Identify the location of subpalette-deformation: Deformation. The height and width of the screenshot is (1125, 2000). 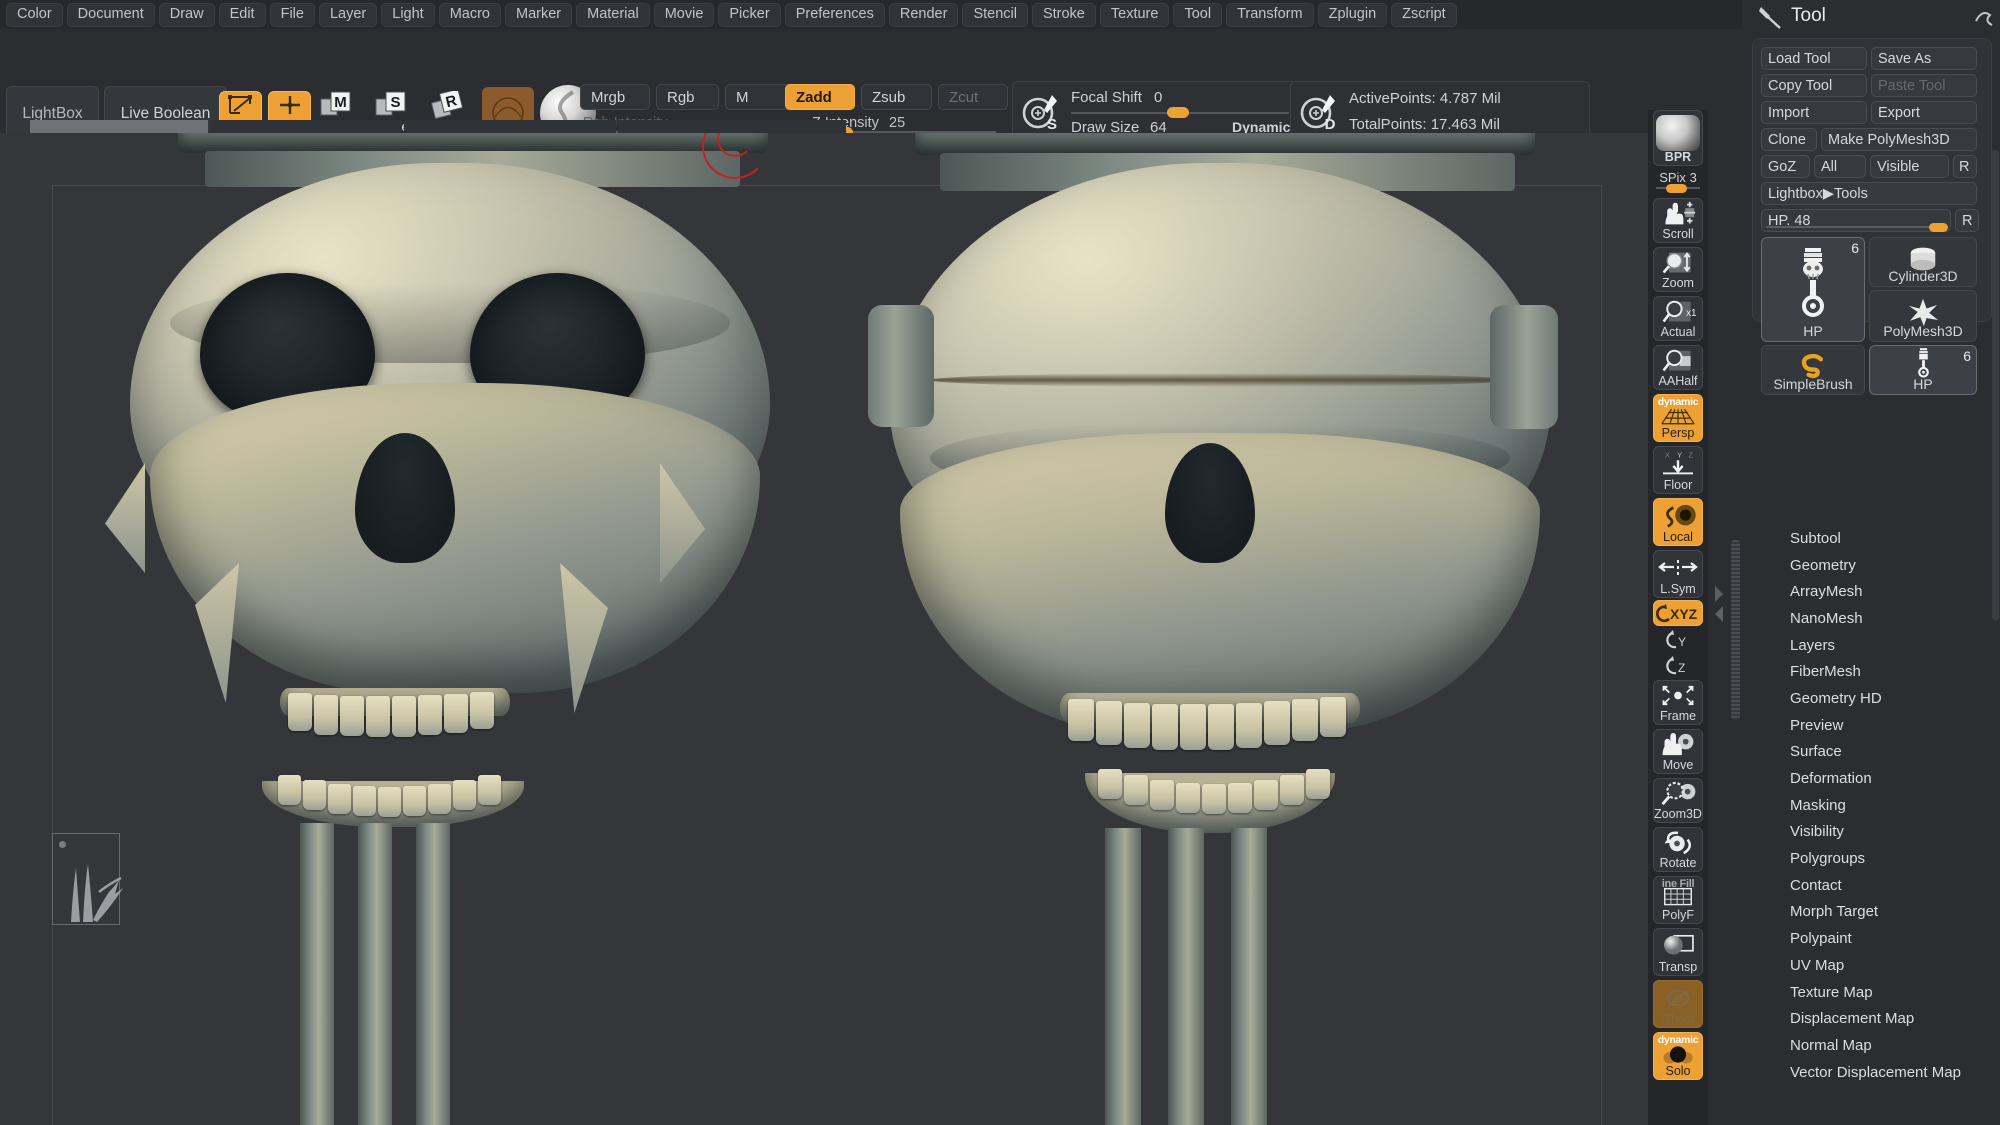
(1871, 778).